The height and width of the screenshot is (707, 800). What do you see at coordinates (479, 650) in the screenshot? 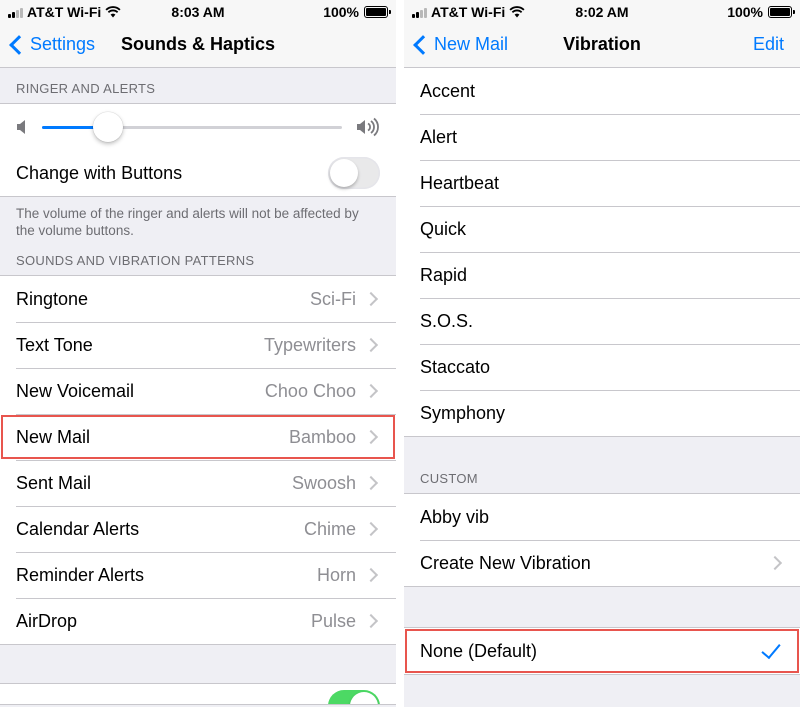
I see `none-default-label: None (Default)` at bounding box center [479, 650].